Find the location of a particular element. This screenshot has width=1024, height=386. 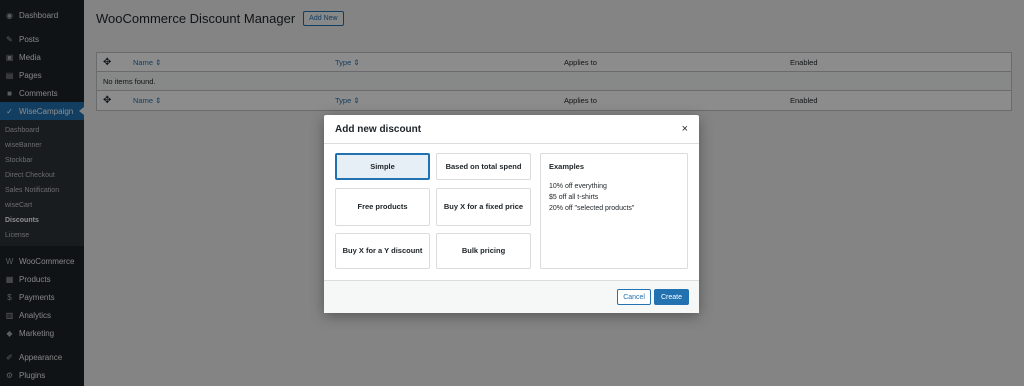

modal-header: Add new discount × is located at coordinates (511, 129).